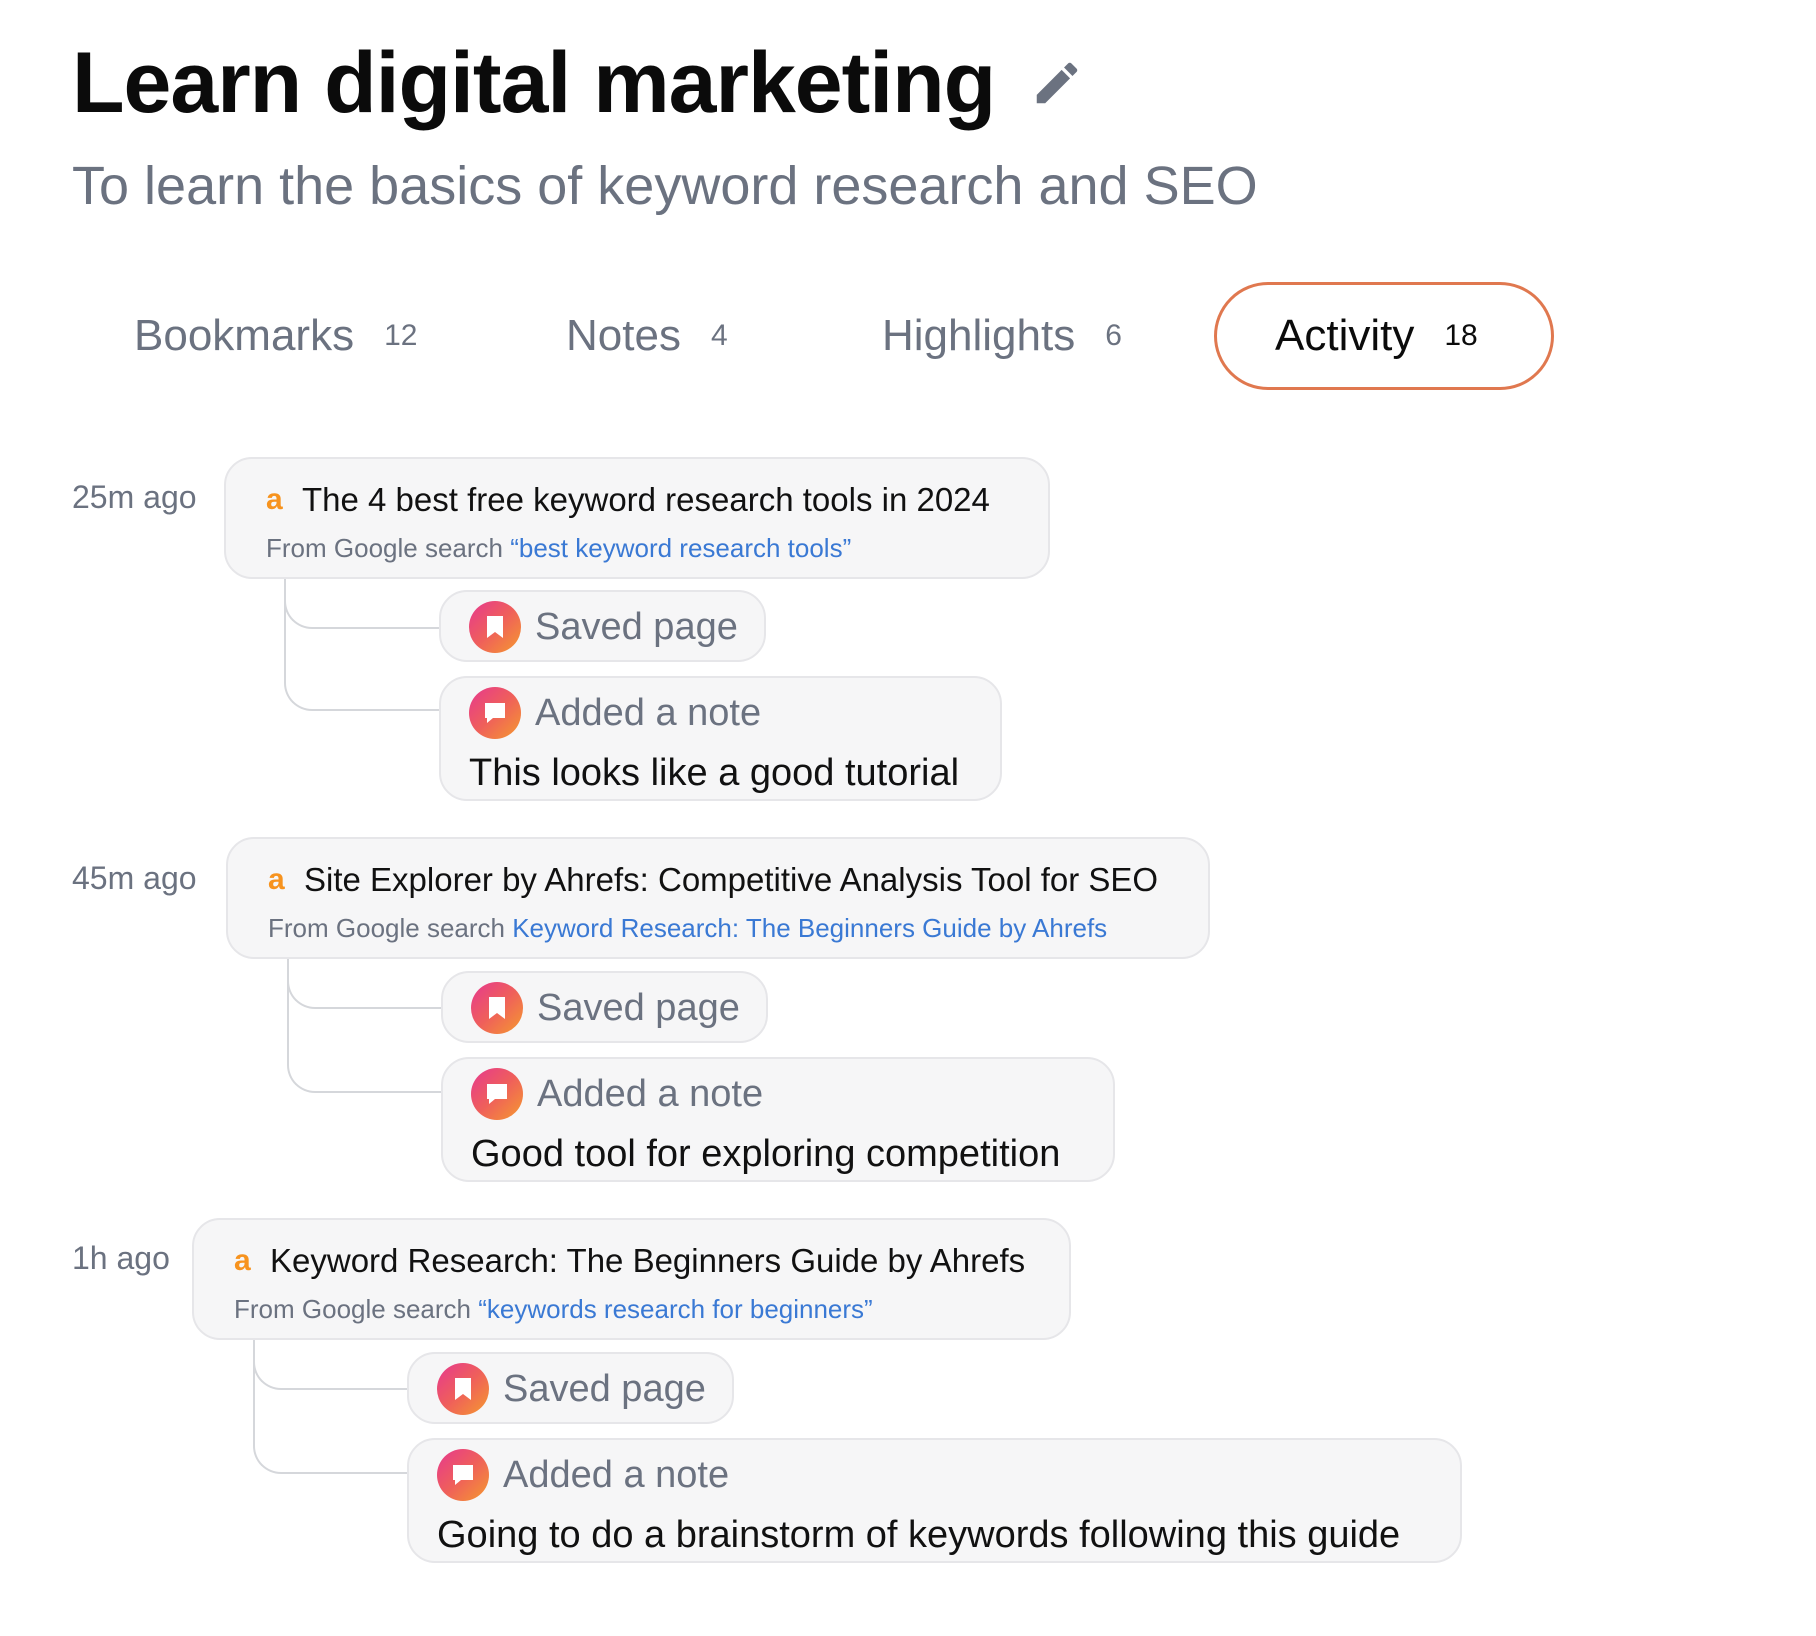  I want to click on pencil-icon, so click(1057, 83).